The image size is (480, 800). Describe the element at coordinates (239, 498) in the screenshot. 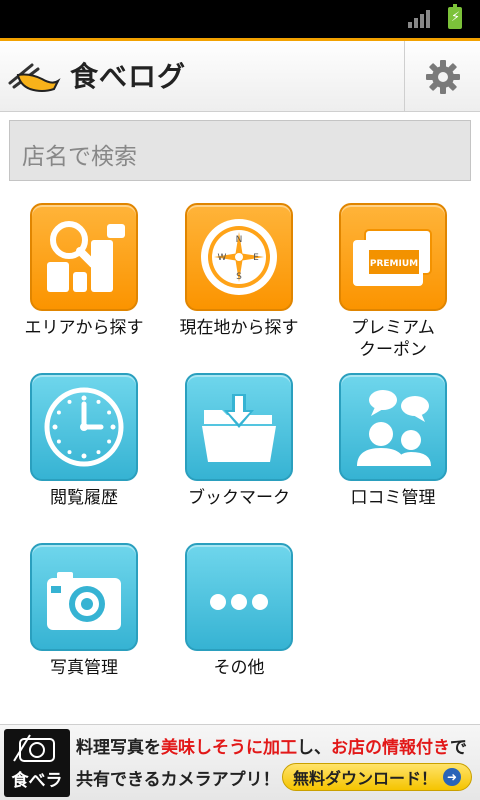

I see `menu-label: ブックマーク` at that location.